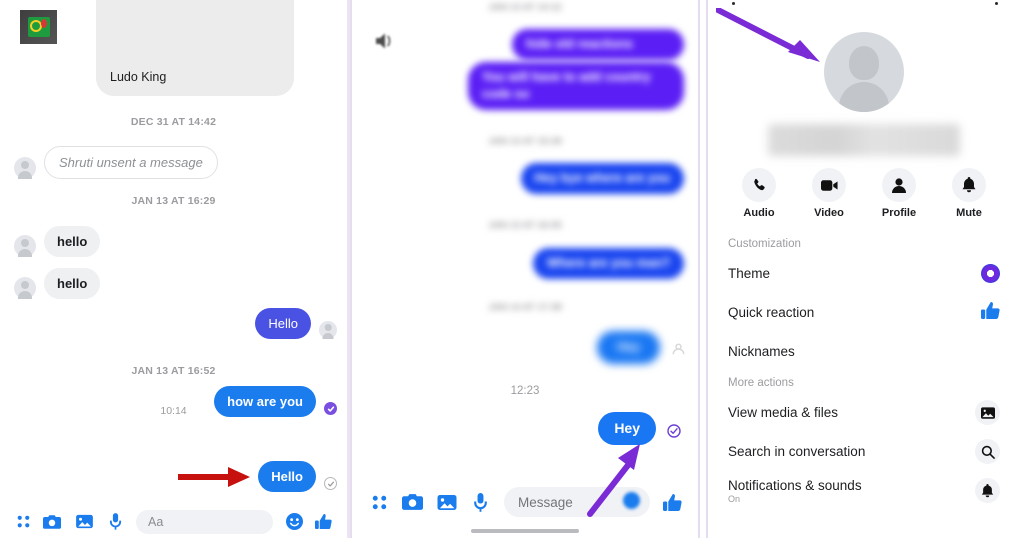 This screenshot has height=538, width=1024. What do you see at coordinates (525, 7) in the screenshot?
I see `day-separator-1: JAN 13 AT 14:12` at bounding box center [525, 7].